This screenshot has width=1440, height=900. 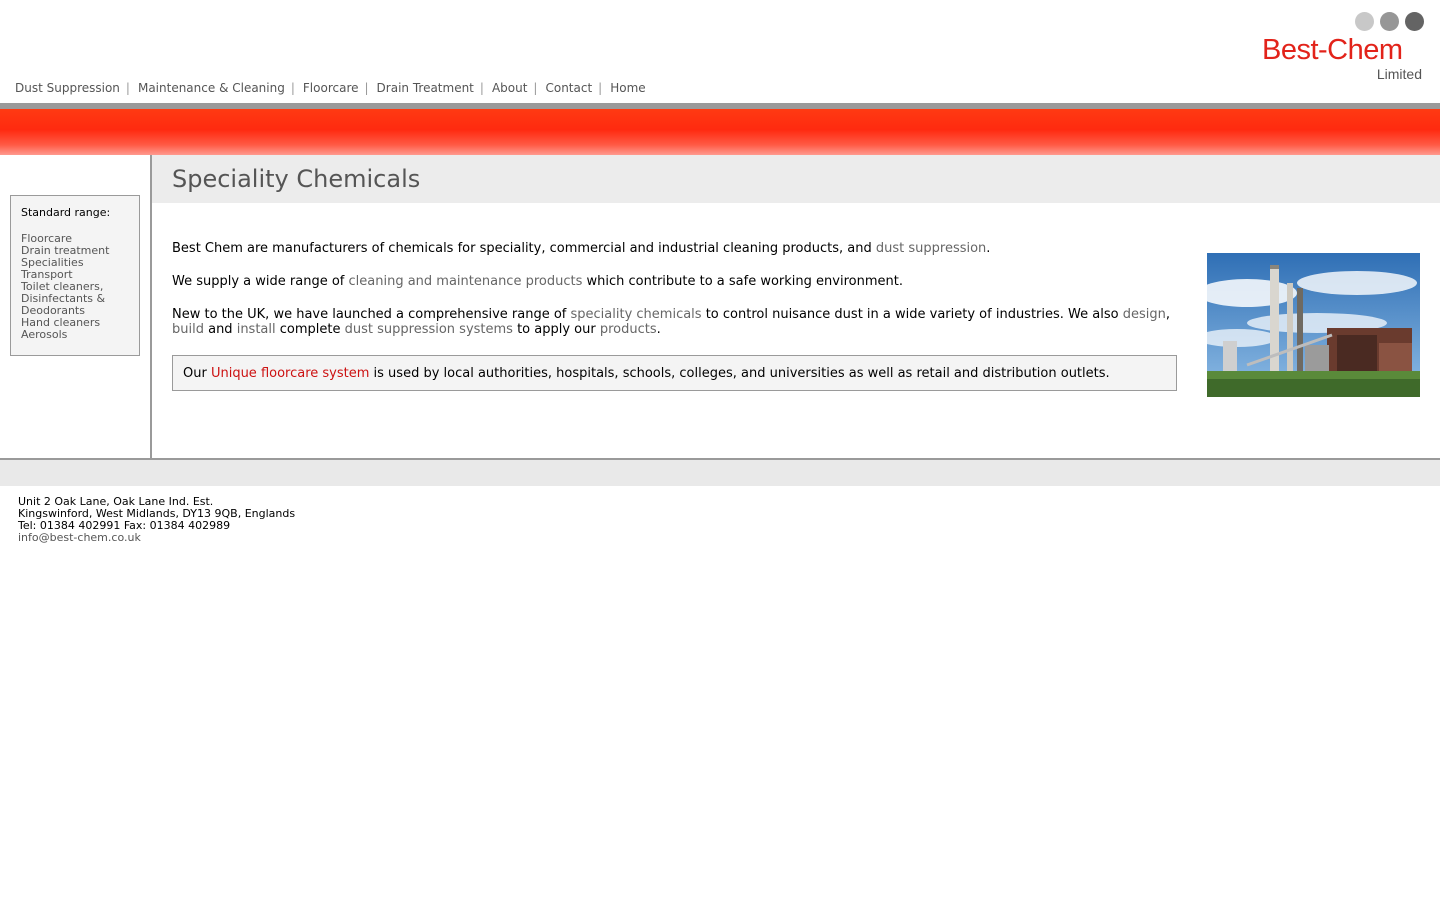 What do you see at coordinates (188, 329) in the screenshot?
I see `build-link: build` at bounding box center [188, 329].